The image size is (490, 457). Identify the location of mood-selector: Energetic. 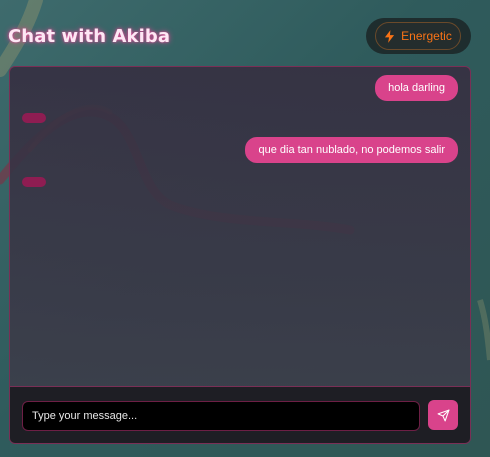
(418, 36).